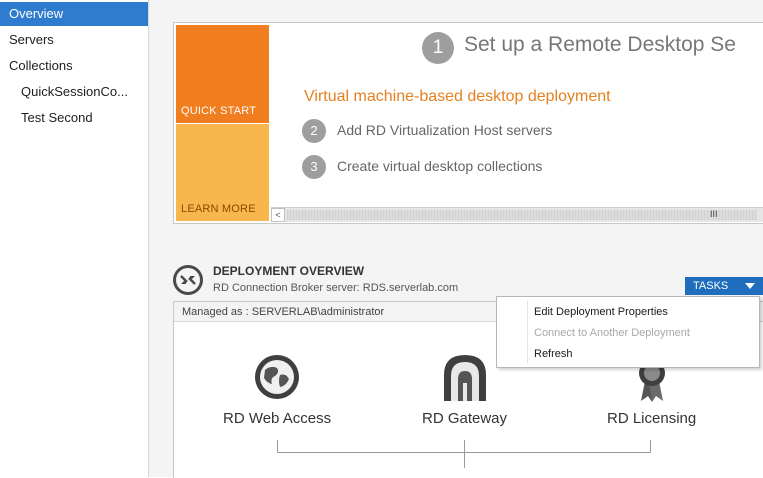 The height and width of the screenshot is (478, 763). I want to click on deployment-icon, so click(188, 280).